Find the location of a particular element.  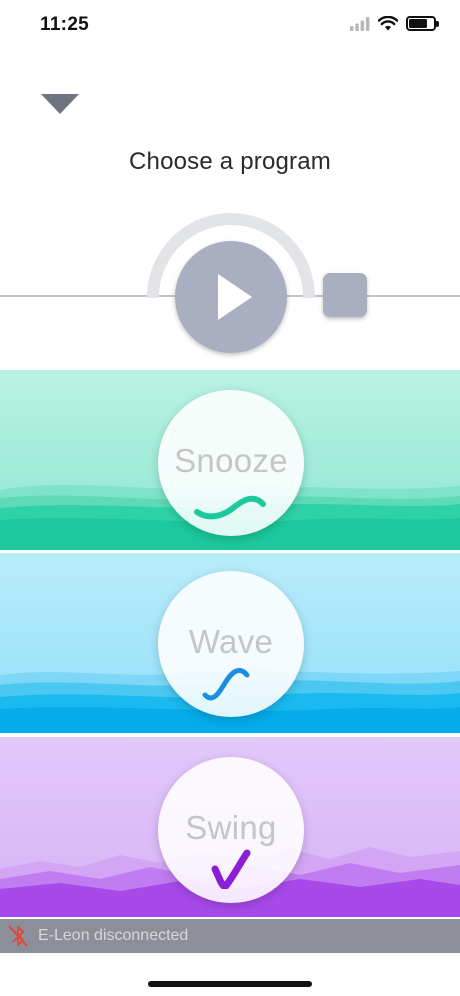

program-circle: Swing is located at coordinates (231, 830).